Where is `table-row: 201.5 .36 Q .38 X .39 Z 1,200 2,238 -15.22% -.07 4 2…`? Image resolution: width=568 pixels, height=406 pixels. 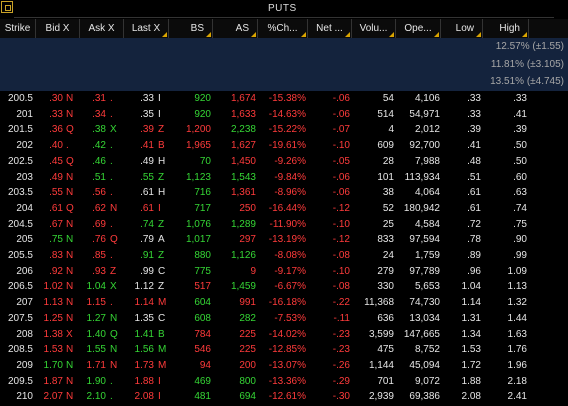 table-row: 201.5 .36 Q .38 X .39 Z 1,200 2,238 -15.22% -.07 4 2… is located at coordinates (284, 130).